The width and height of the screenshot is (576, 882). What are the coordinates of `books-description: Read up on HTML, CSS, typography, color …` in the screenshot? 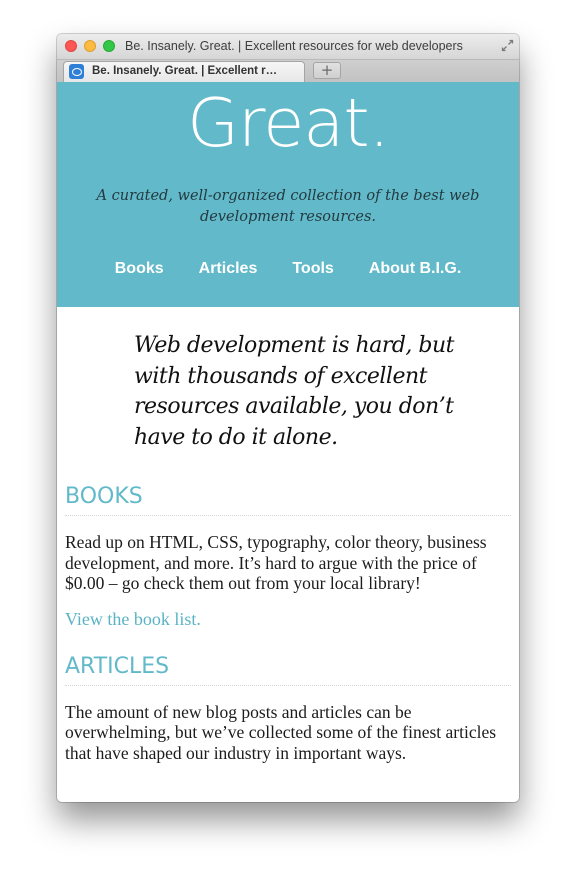 It's located at (276, 562).